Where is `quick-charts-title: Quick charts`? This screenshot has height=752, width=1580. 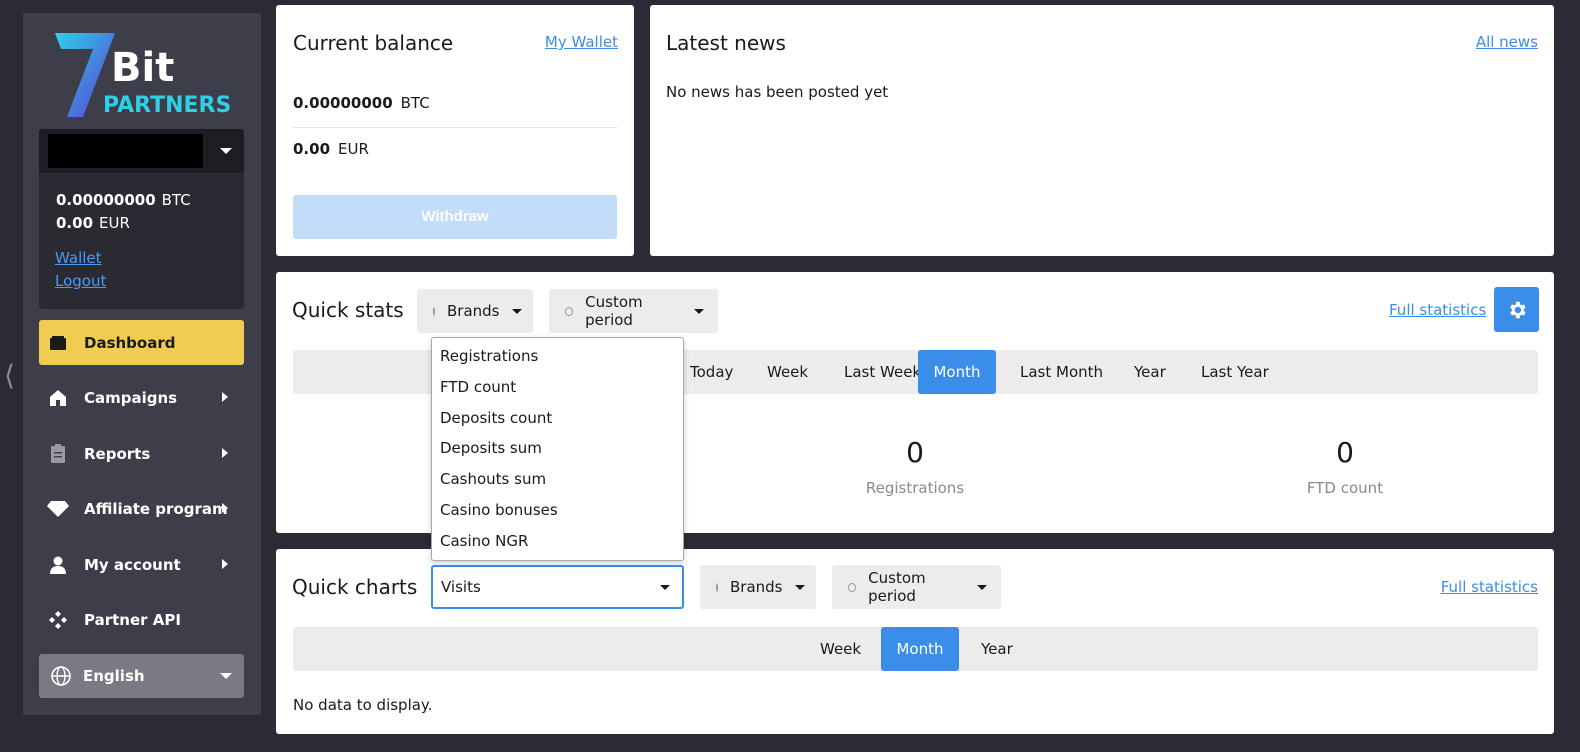 quick-charts-title: Quick charts is located at coordinates (355, 587).